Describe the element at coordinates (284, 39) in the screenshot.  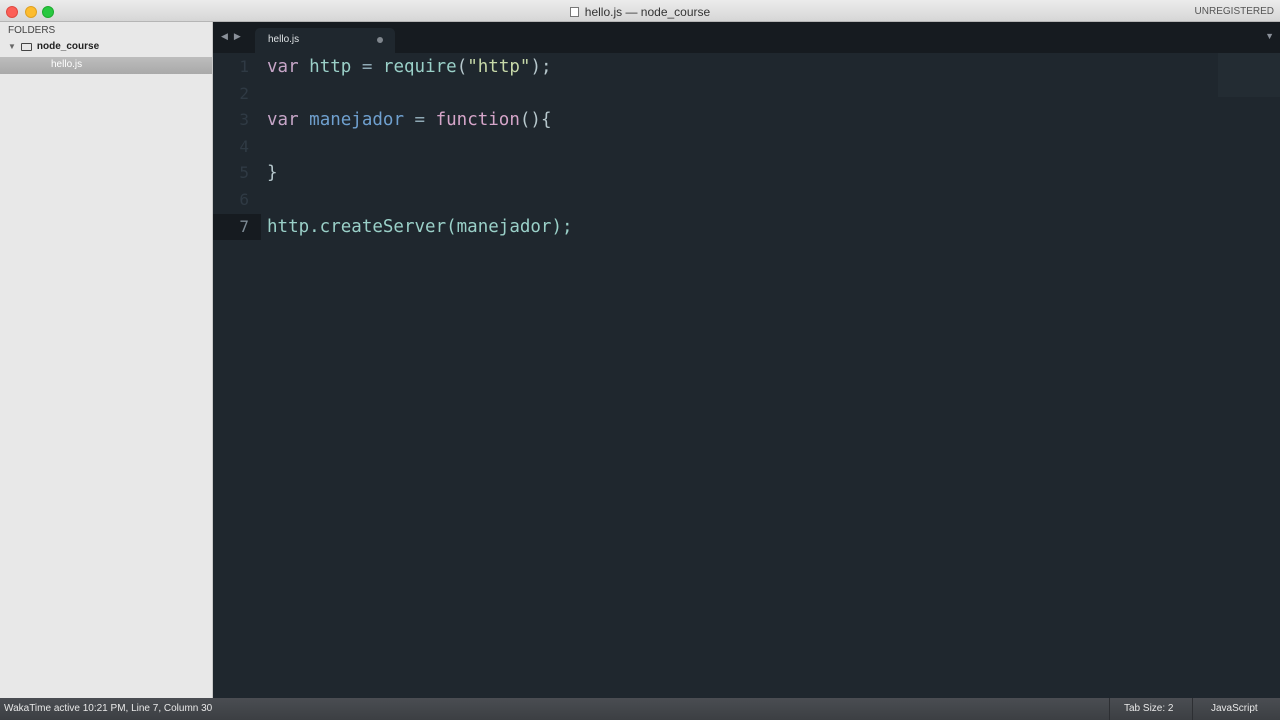
I see `tab-label: hello.js` at that location.